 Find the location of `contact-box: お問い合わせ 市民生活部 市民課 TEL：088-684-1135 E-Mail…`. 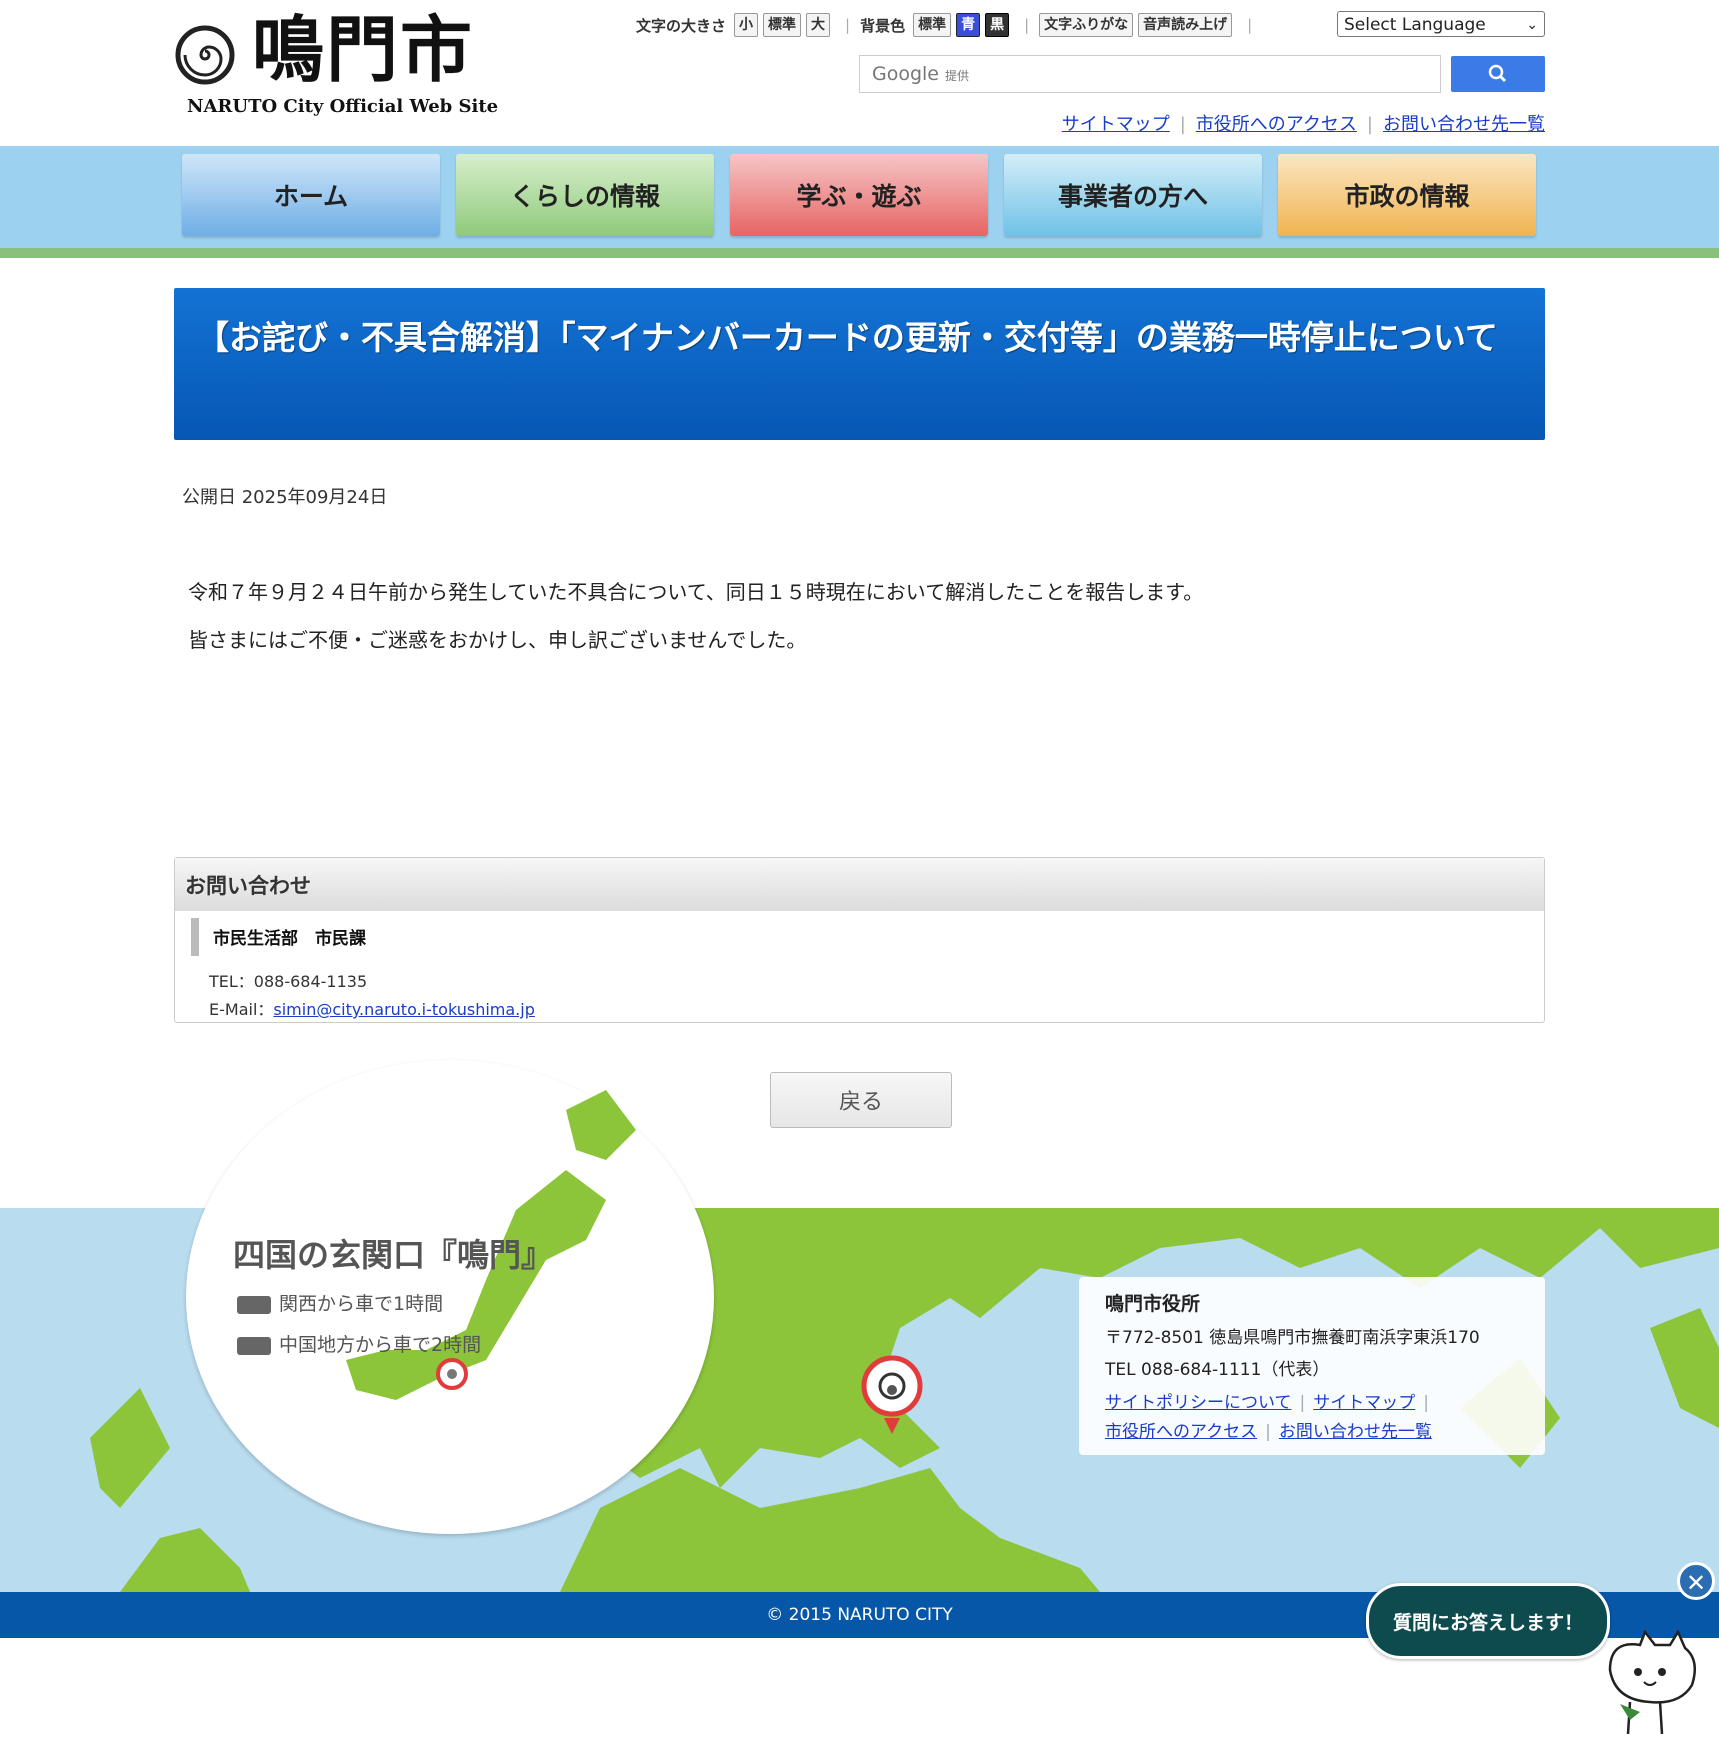

contact-box: お問い合わせ 市民生活部 市民課 TEL：088-684-1135 E-Mail… is located at coordinates (859, 940).